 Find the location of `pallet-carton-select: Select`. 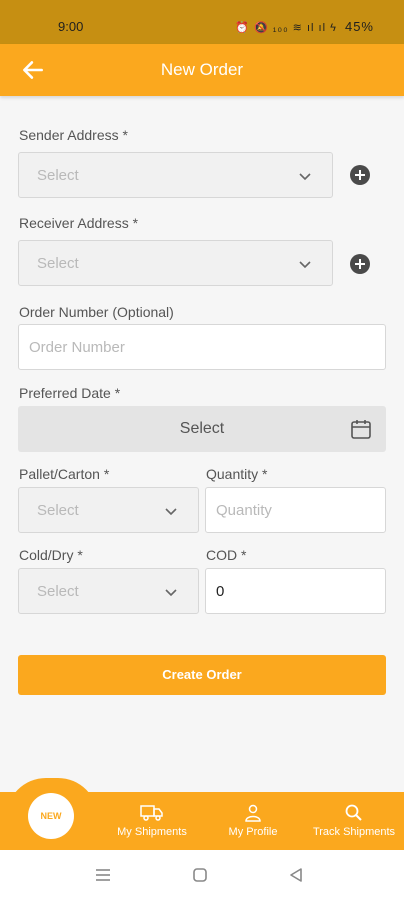

pallet-carton-select: Select is located at coordinates (108, 510).